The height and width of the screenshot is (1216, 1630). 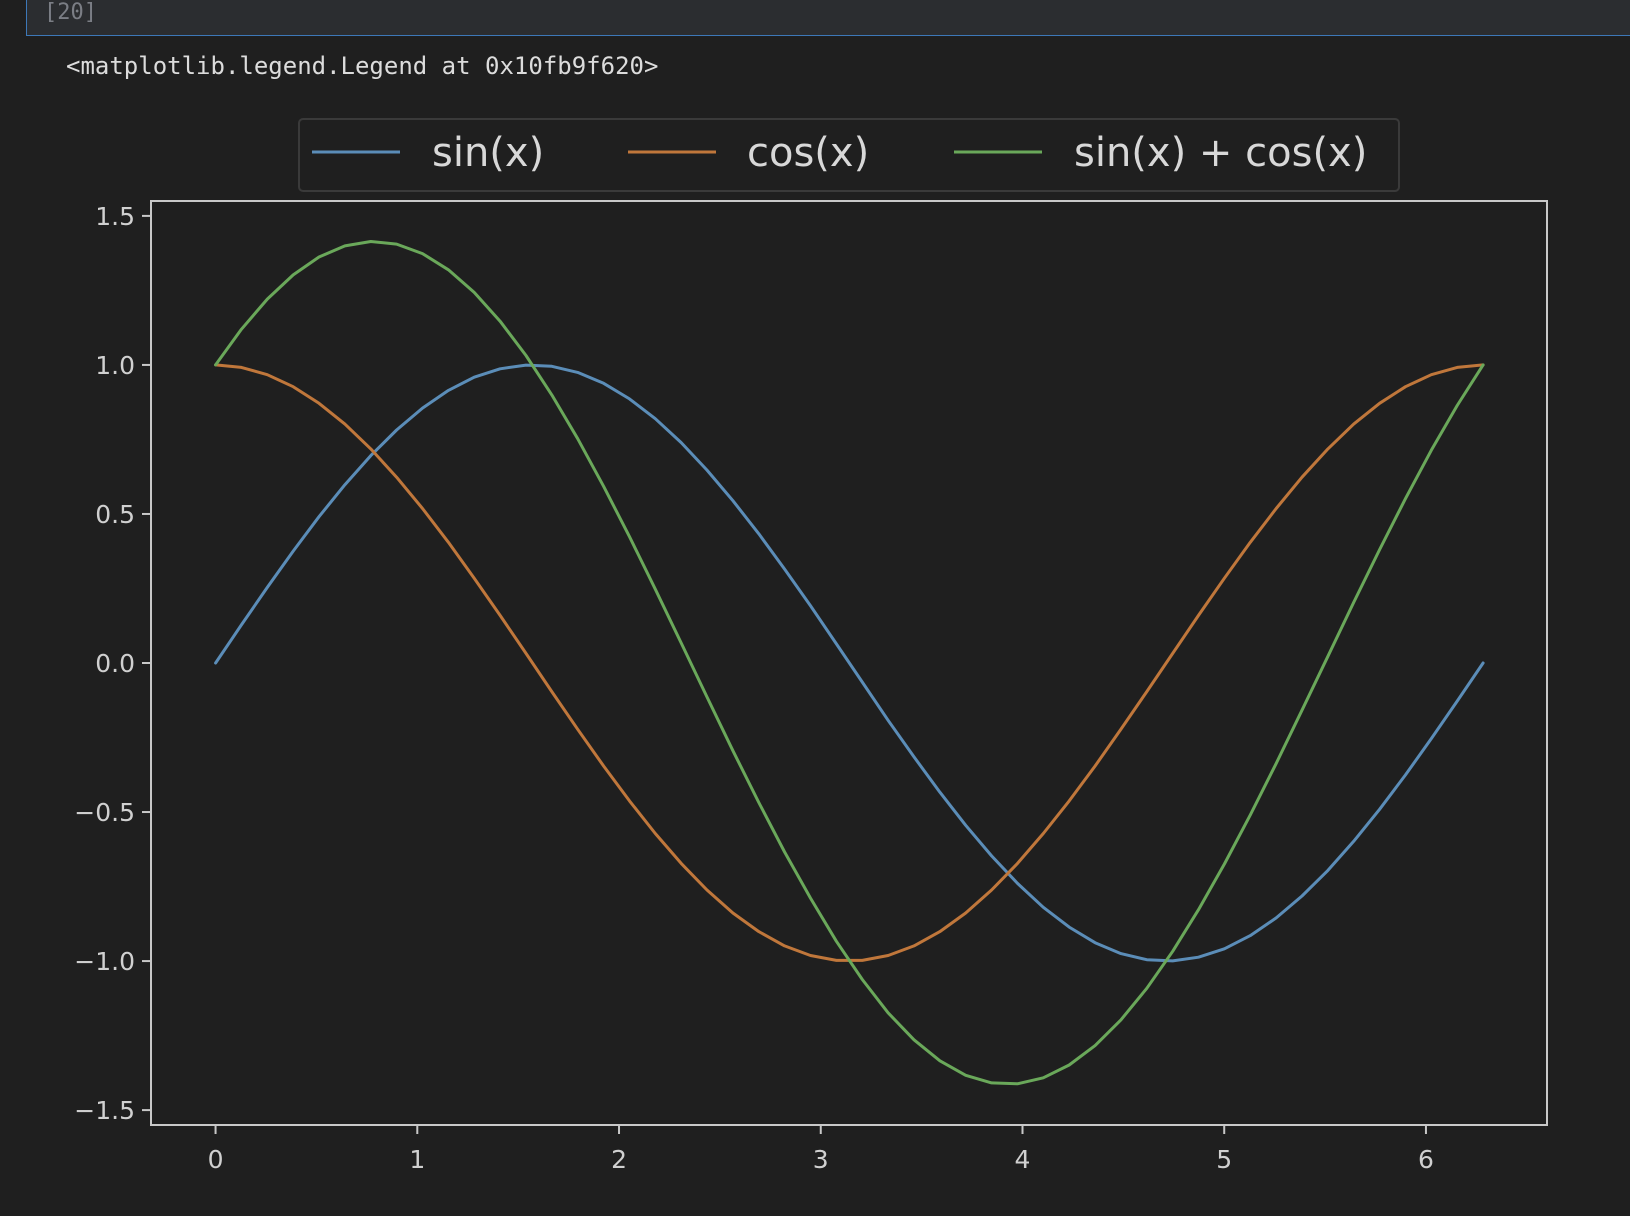 What do you see at coordinates (1023, 1159) in the screenshot?
I see `x-tick-label: 4` at bounding box center [1023, 1159].